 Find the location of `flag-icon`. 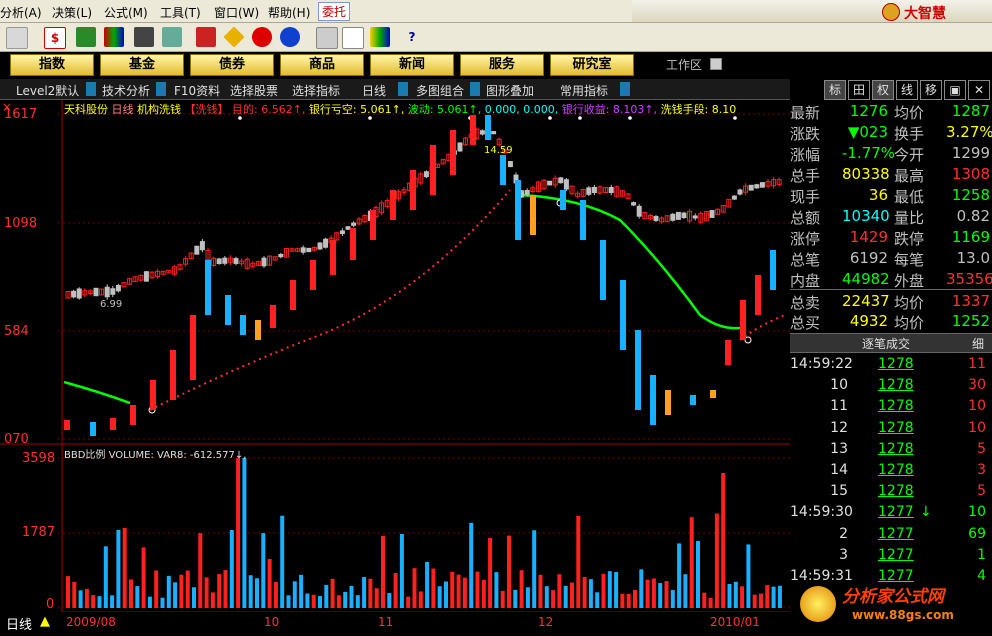

flag-icon is located at coordinates (206, 37).